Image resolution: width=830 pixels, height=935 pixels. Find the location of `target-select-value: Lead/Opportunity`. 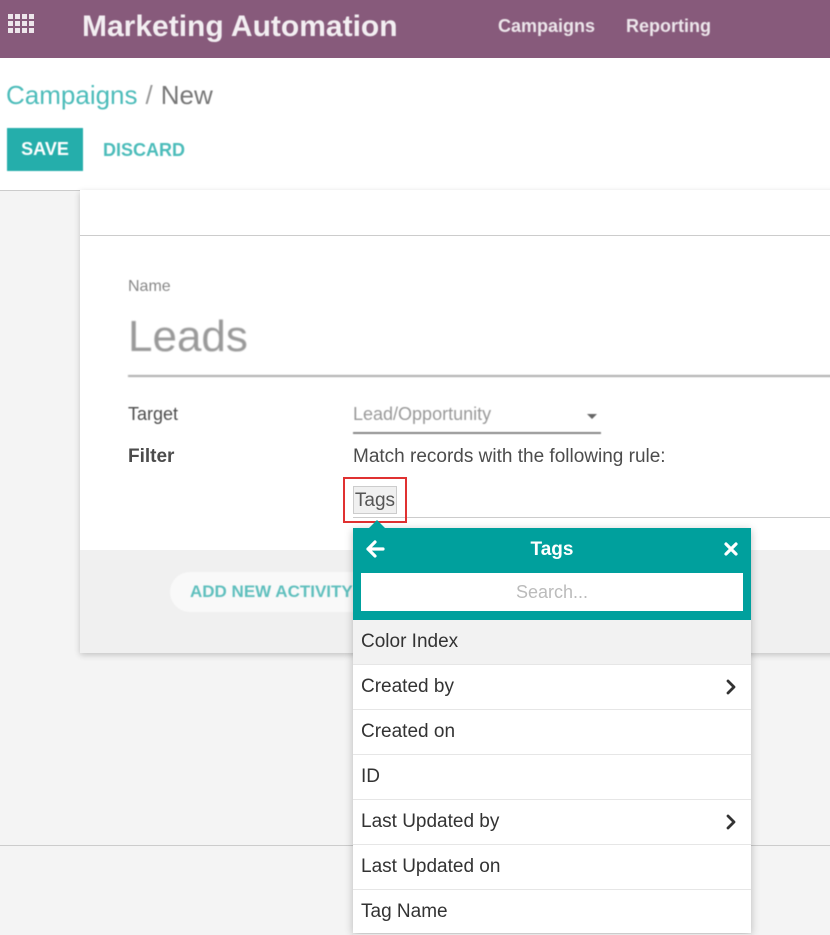

target-select-value: Lead/Opportunity is located at coordinates (422, 414).